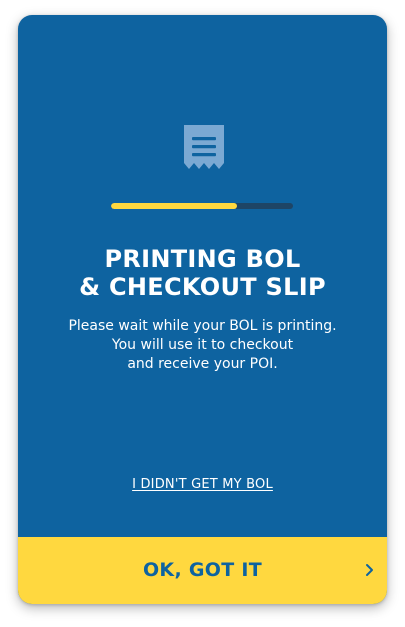 The height and width of the screenshot is (627, 405). Describe the element at coordinates (202, 259) in the screenshot. I see `title-line-1: PRINTING BOL` at that location.